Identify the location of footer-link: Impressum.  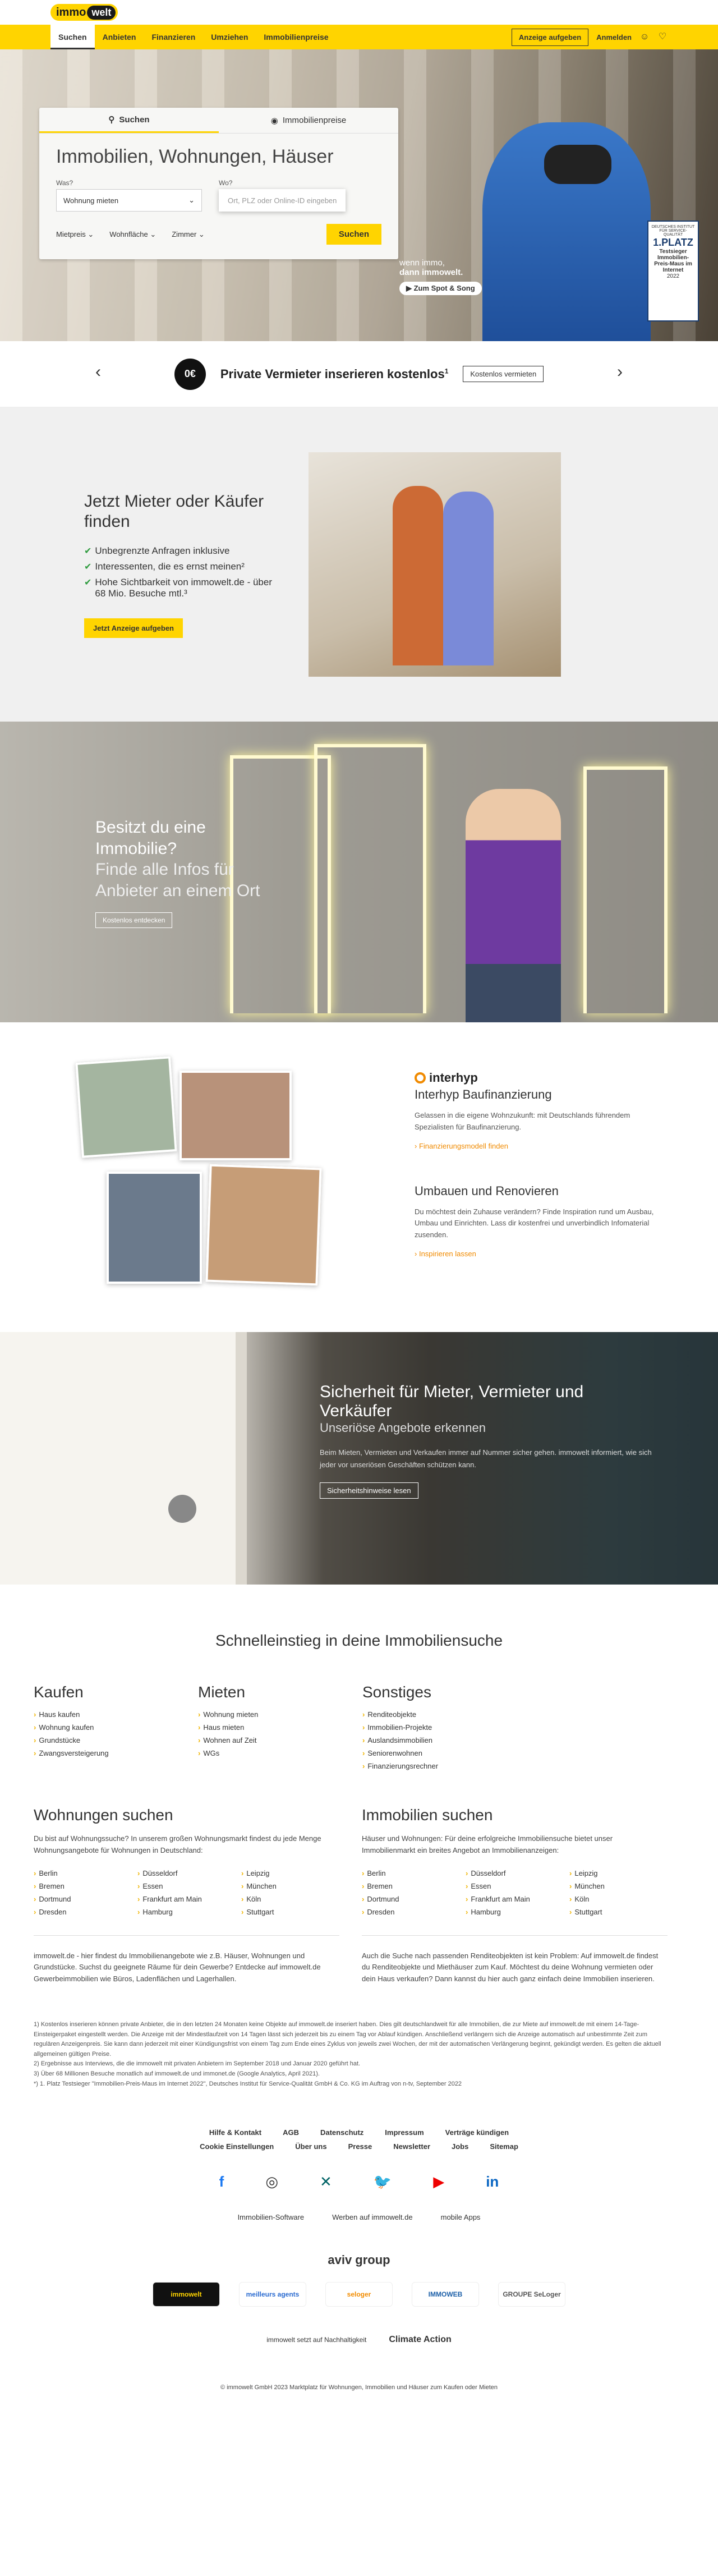
(404, 2132).